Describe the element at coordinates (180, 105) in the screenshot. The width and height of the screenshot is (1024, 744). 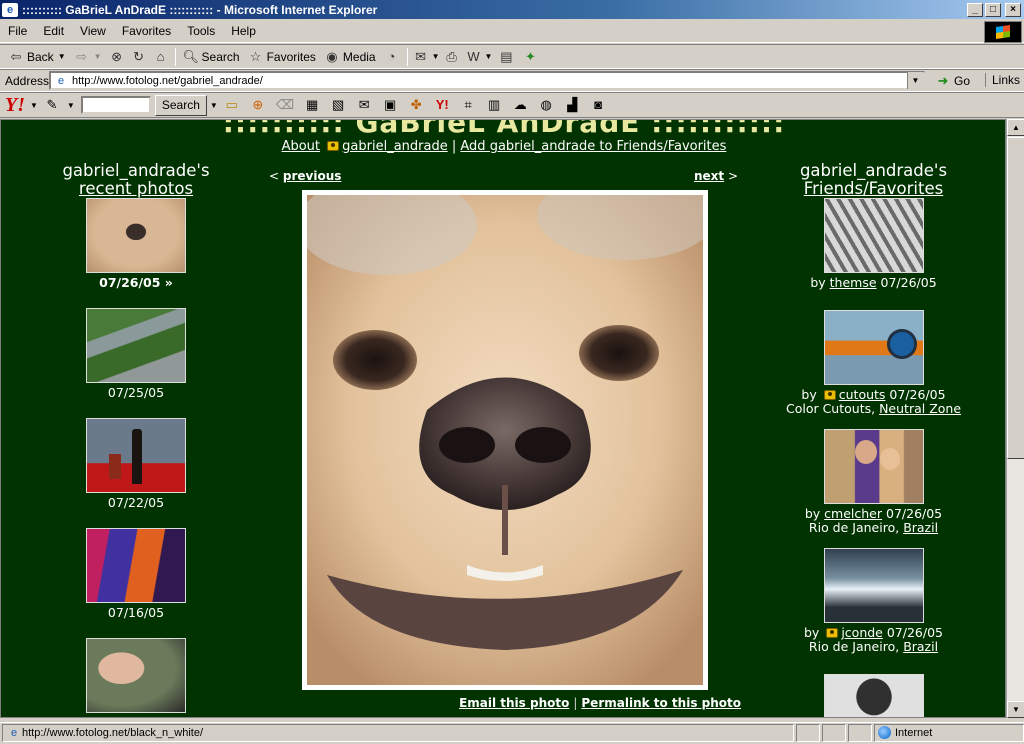
I see `yahoo-search-button: Search` at that location.